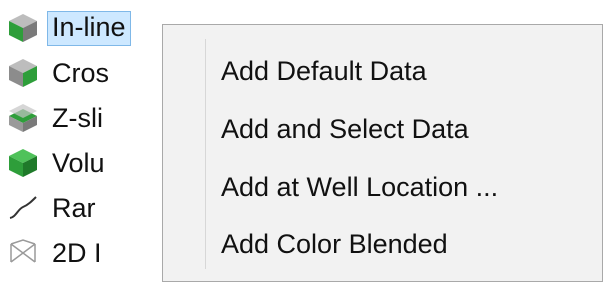  Describe the element at coordinates (345, 128) in the screenshot. I see `menu-item-label: Add and Select Data` at that location.